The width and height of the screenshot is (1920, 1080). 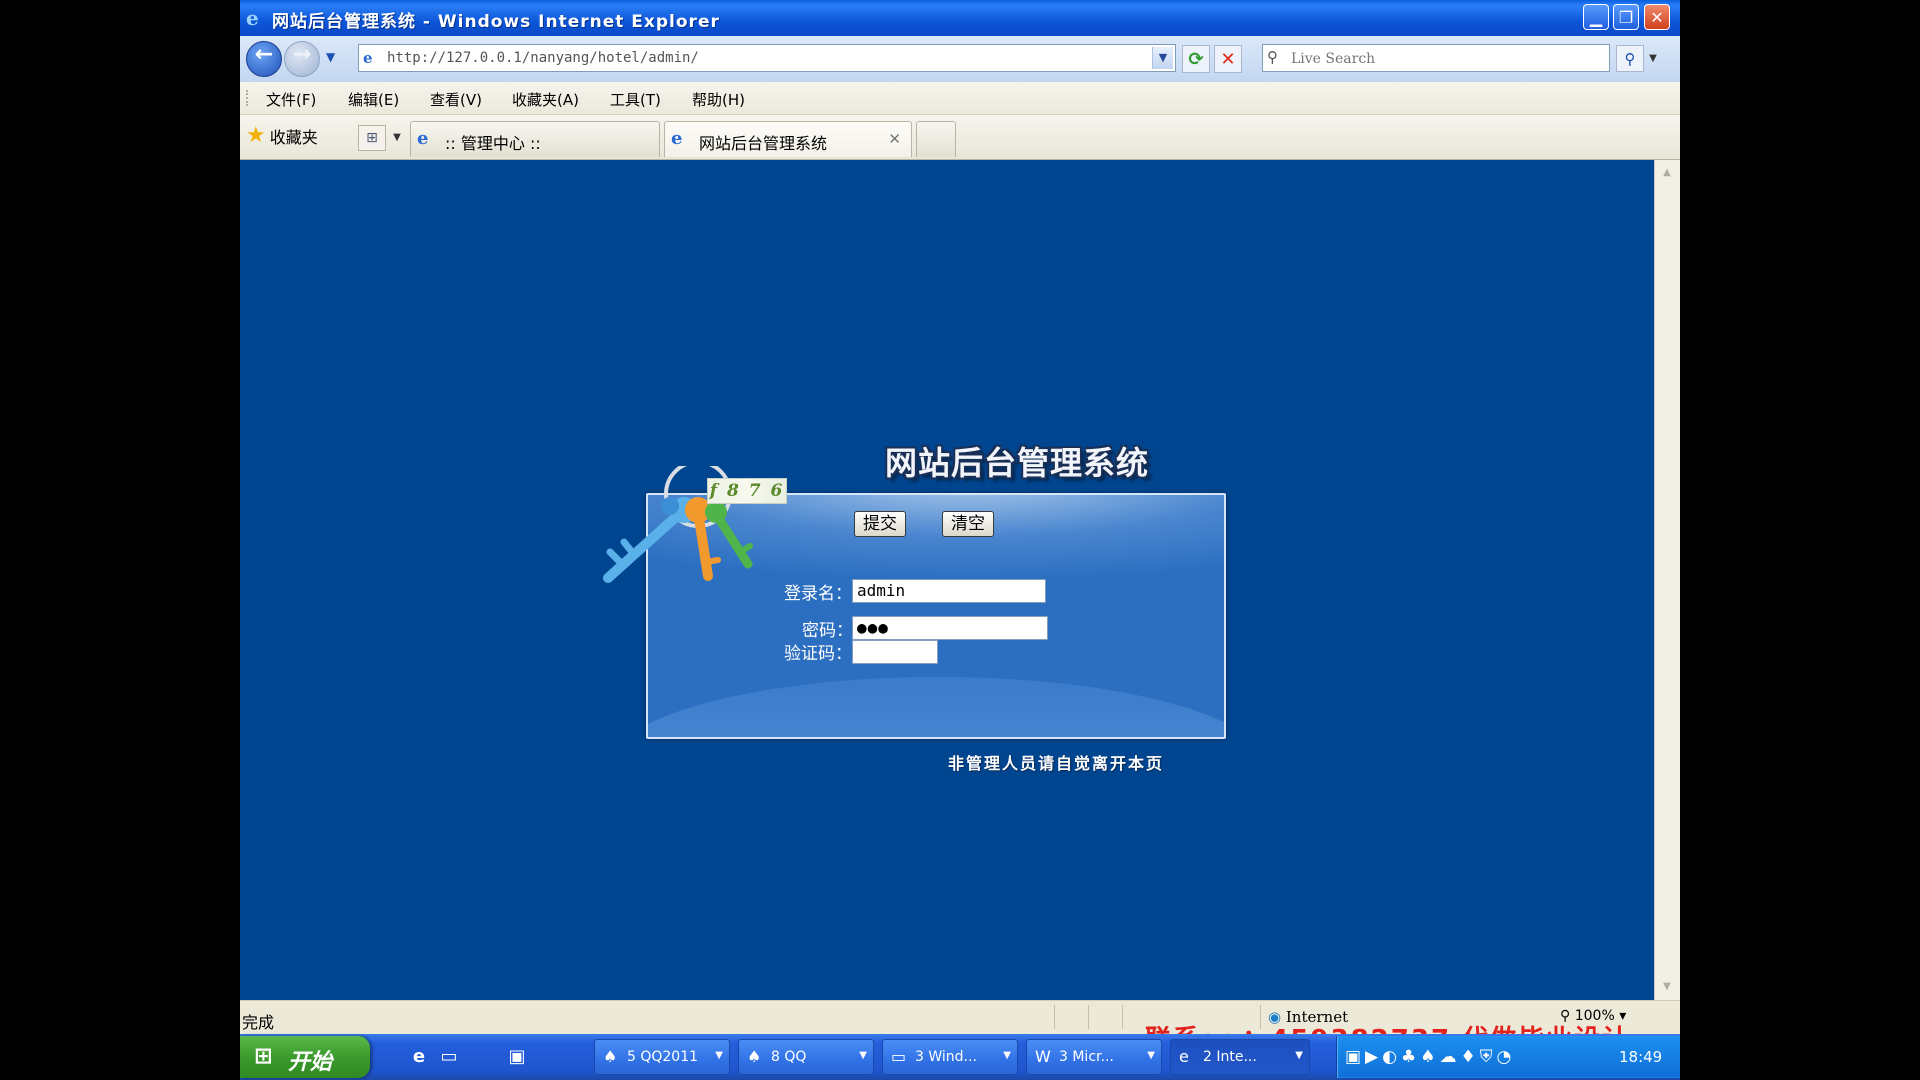 I want to click on folder-quicklaunch-icon: ▭, so click(x=449, y=1057).